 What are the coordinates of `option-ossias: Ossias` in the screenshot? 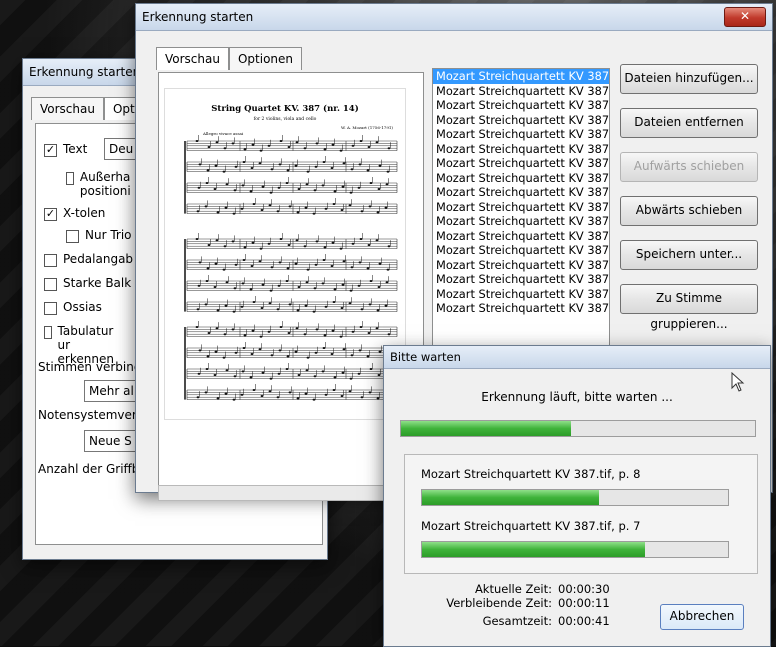 It's located at (73, 307).